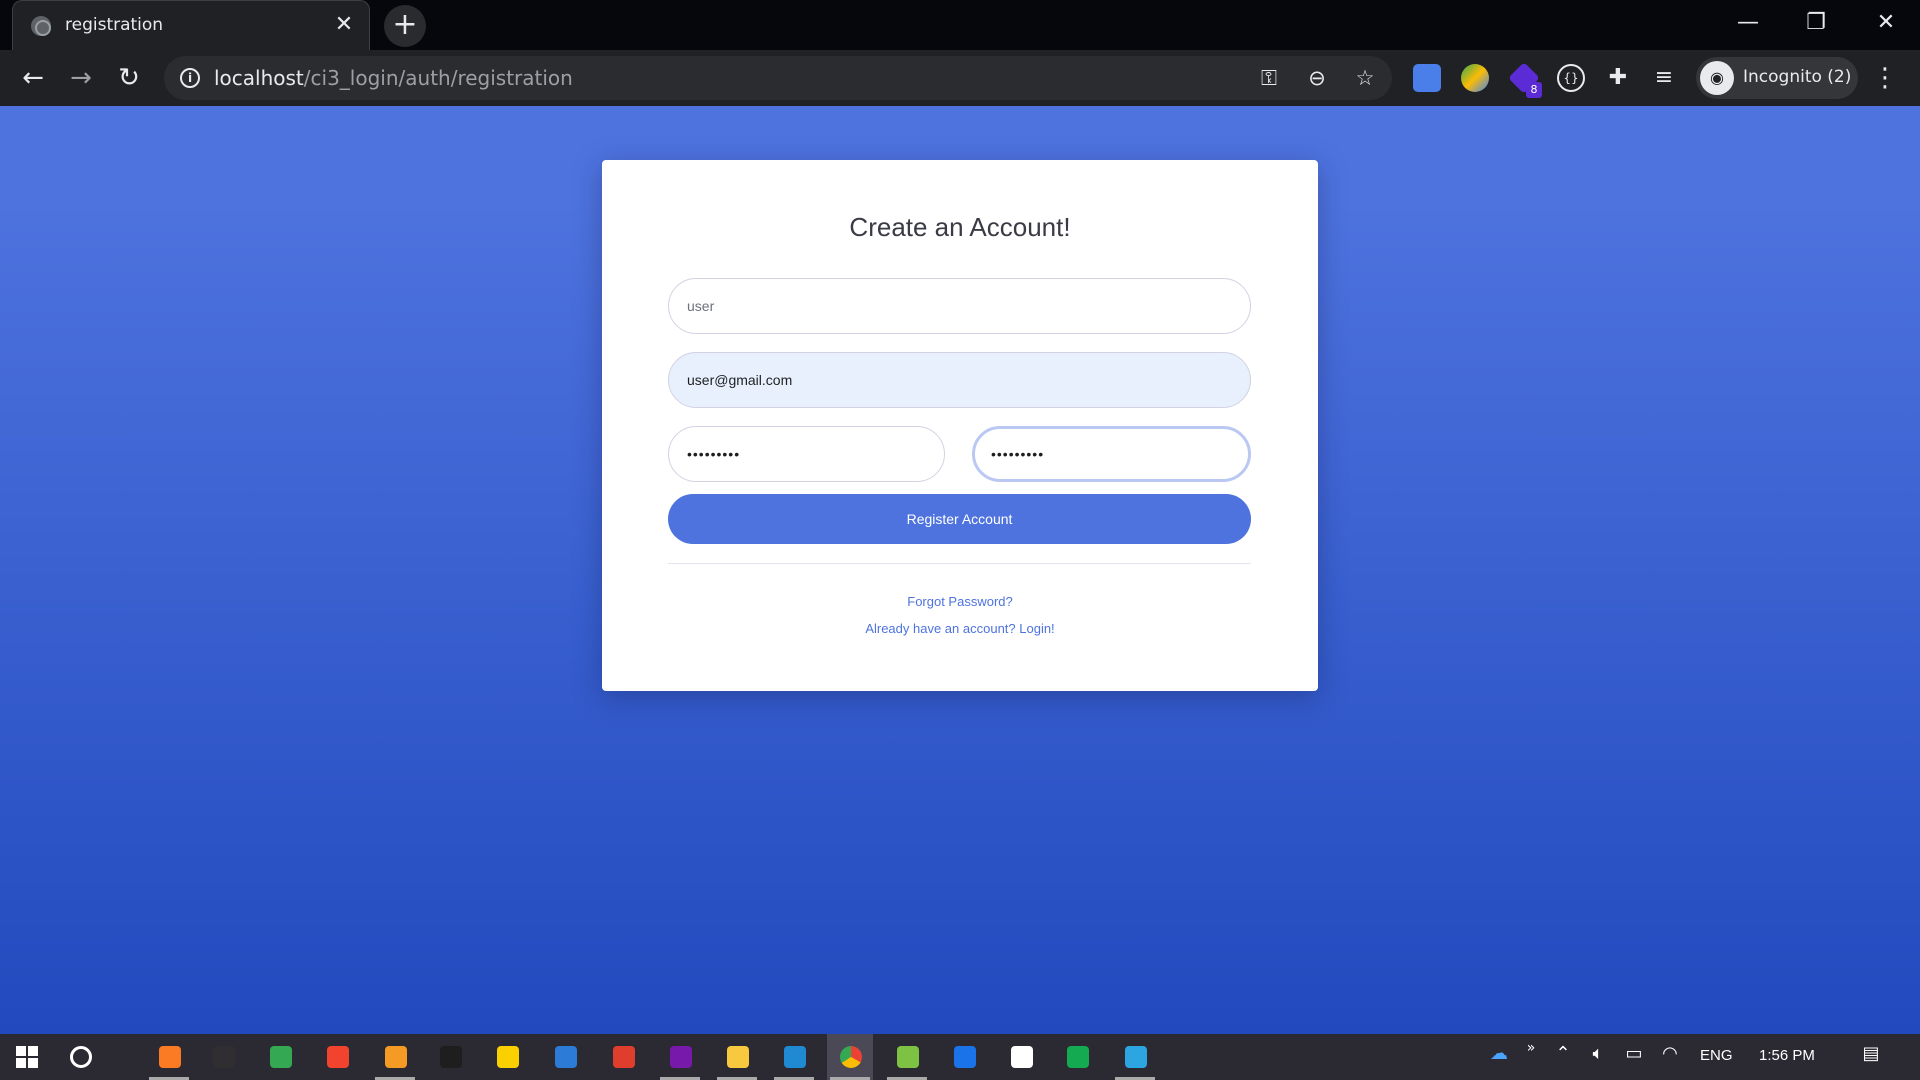 The width and height of the screenshot is (1920, 1080). I want to click on chrome-icon, so click(851, 1057).